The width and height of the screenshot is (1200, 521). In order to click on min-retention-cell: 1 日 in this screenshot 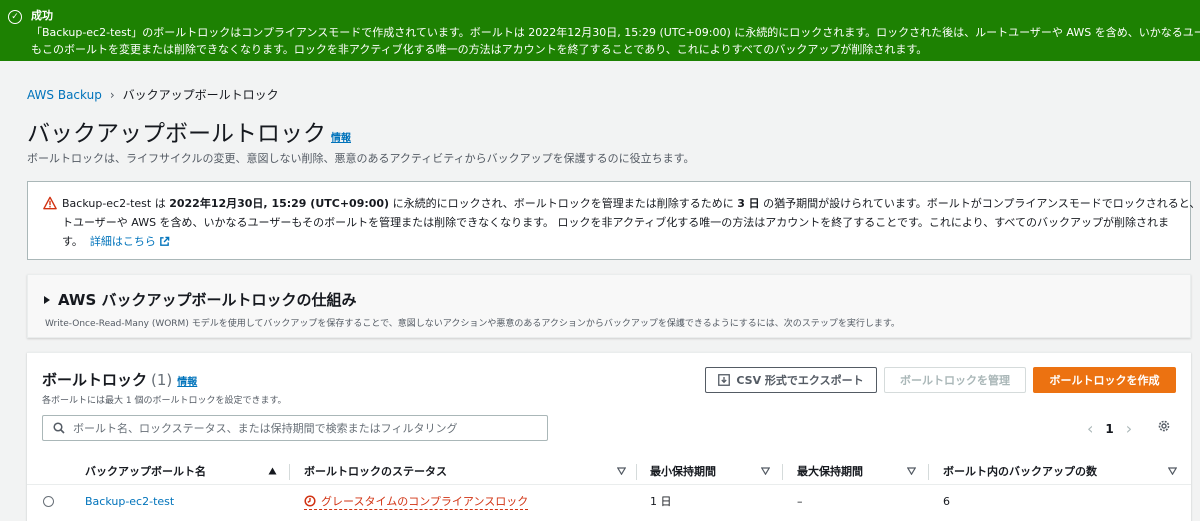, I will do `click(661, 501)`.